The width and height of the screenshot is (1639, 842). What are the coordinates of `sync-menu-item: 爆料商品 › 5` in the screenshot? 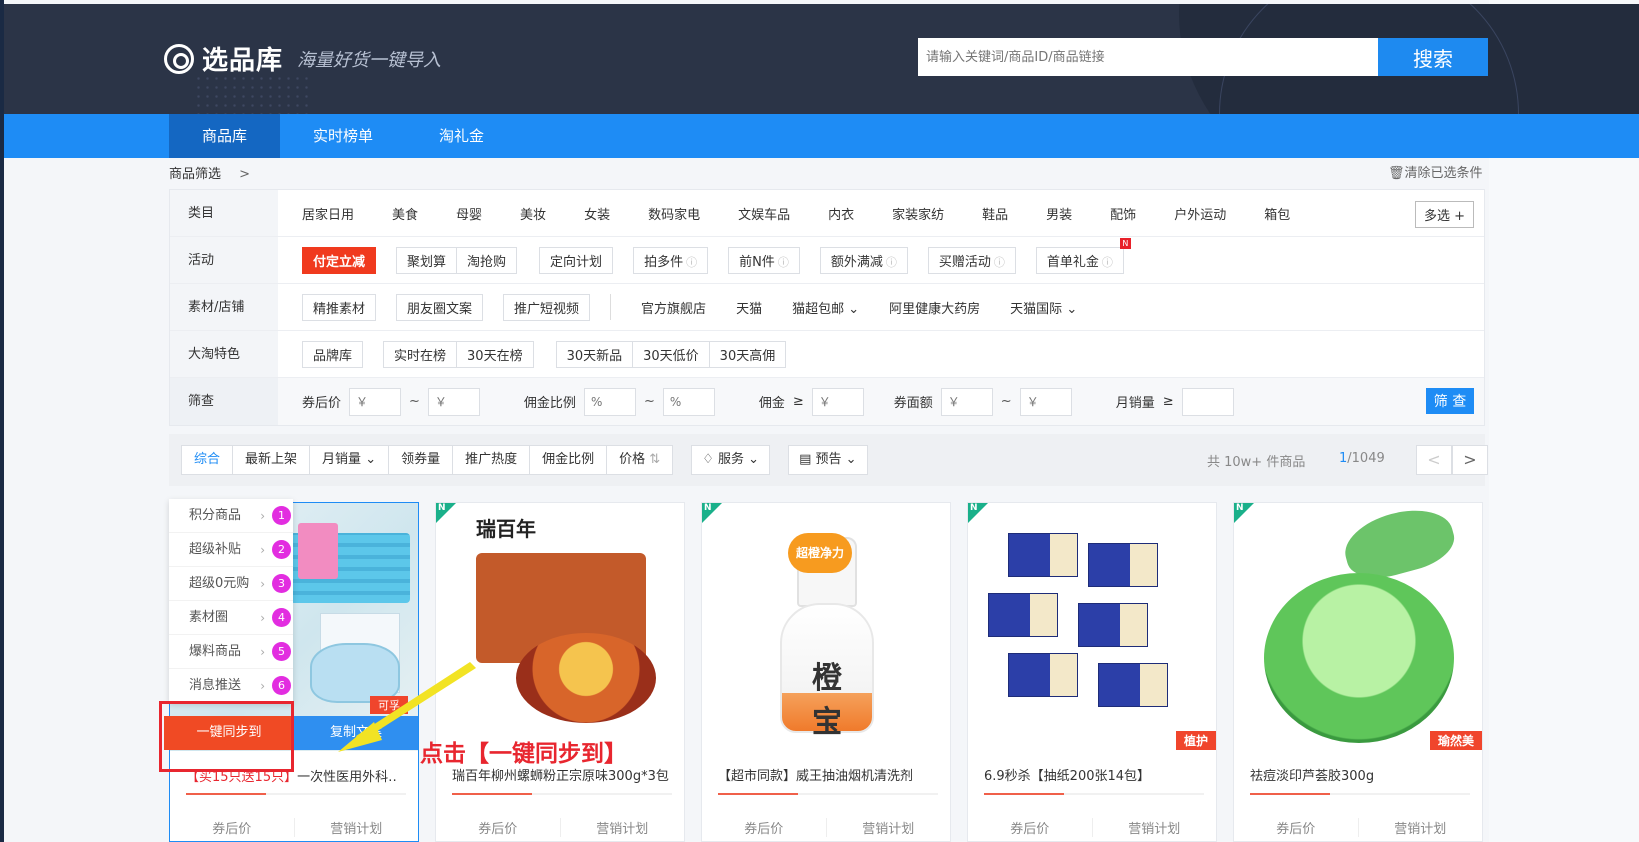 It's located at (231, 652).